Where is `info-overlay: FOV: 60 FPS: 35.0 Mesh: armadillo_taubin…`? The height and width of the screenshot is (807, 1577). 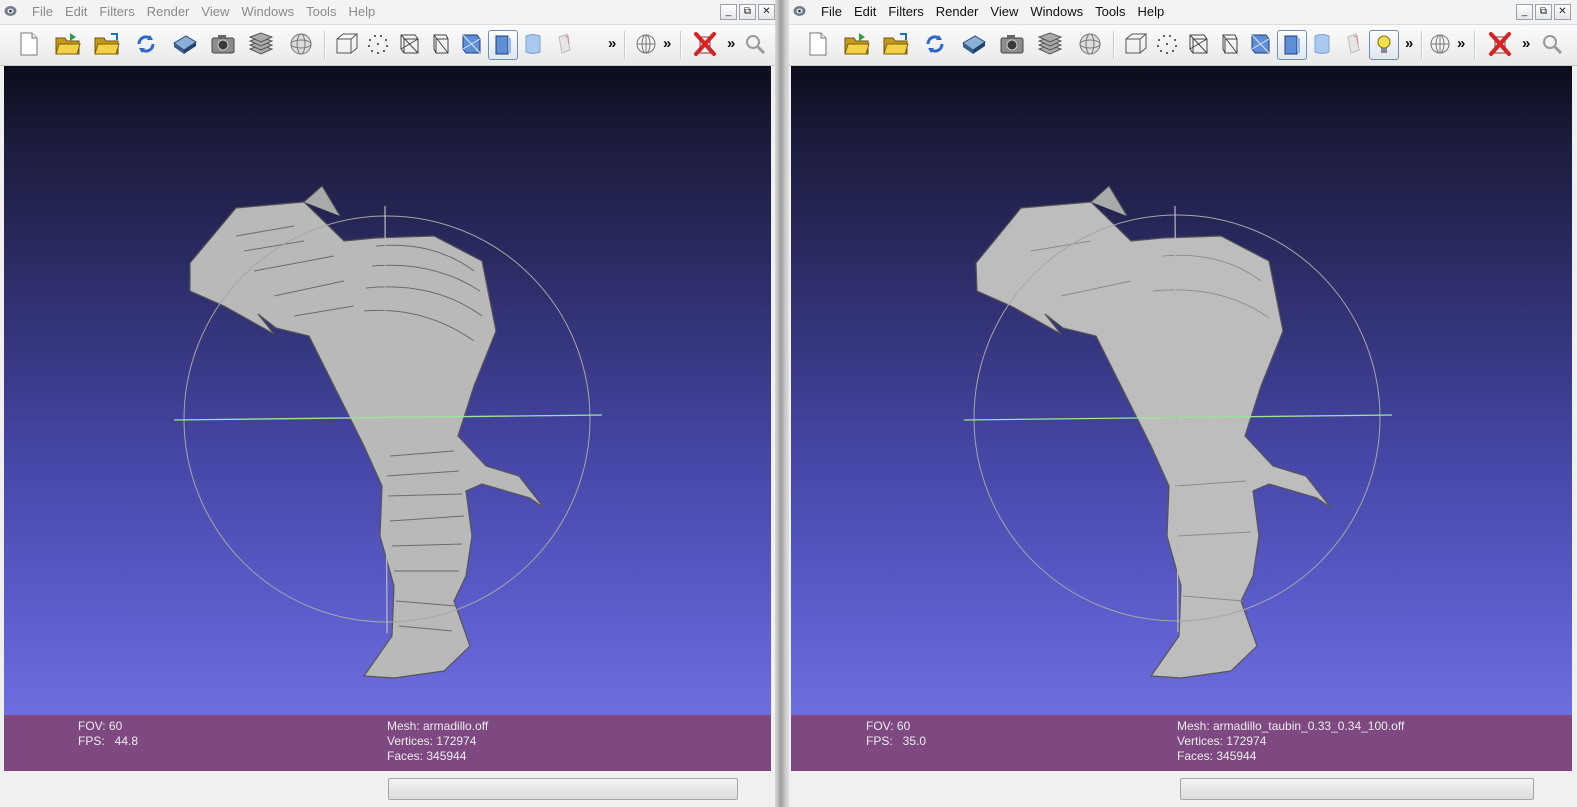 info-overlay: FOV: 60 FPS: 35.0 Mesh: armadillo_taubin… is located at coordinates (1181, 743).